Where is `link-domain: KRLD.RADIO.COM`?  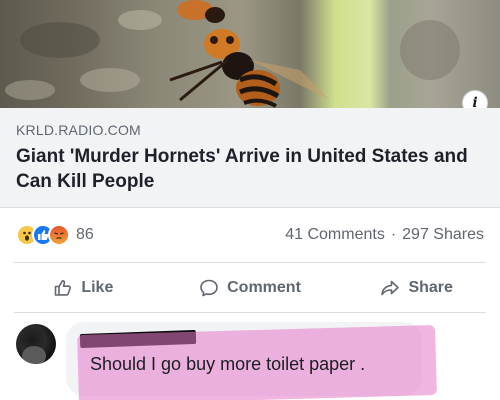 link-domain: KRLD.RADIO.COM is located at coordinates (78, 130).